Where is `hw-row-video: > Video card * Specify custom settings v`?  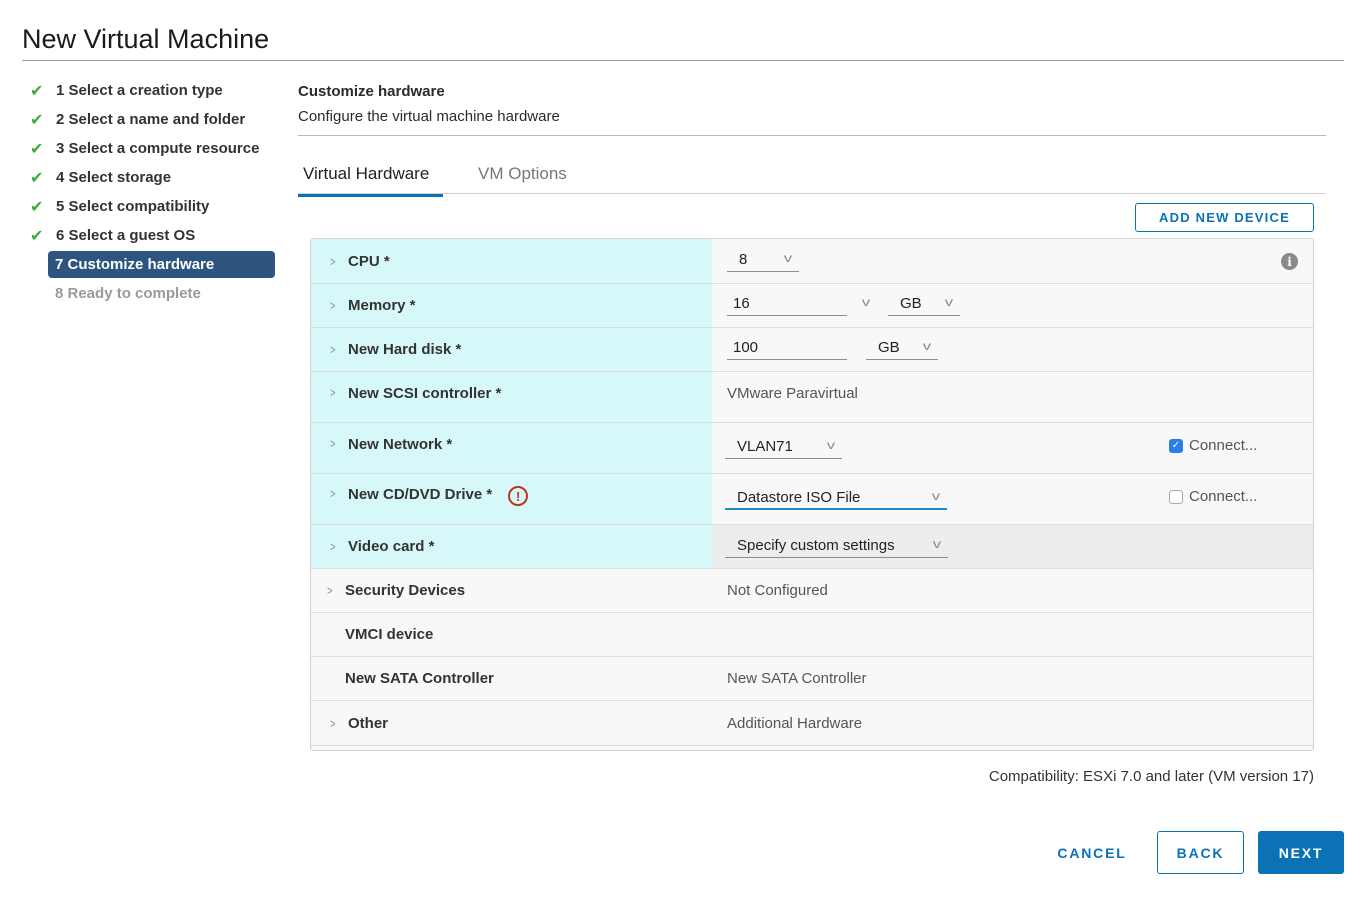
hw-row-video: > Video card * Specify custom settings v is located at coordinates (812, 547).